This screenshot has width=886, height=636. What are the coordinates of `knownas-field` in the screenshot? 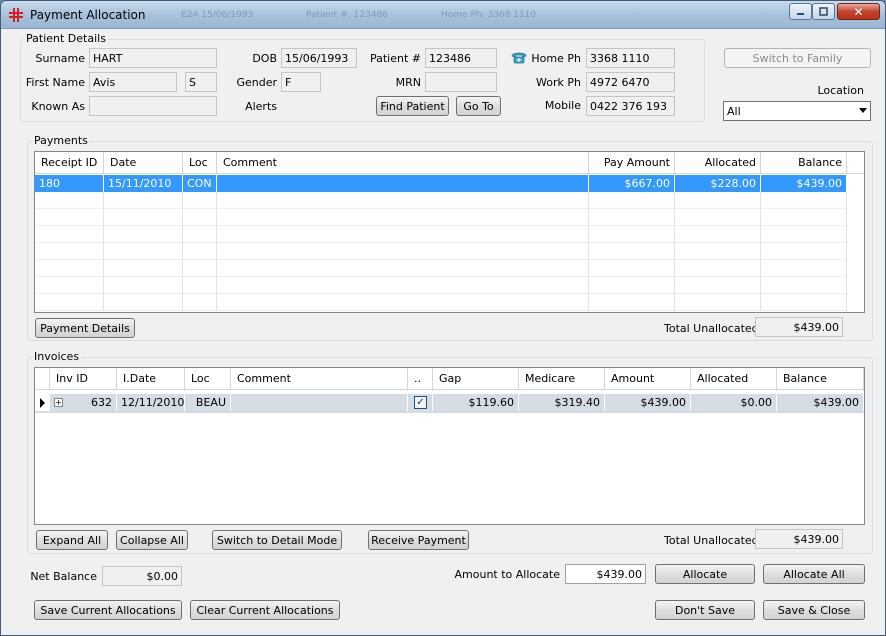 It's located at (153, 106).